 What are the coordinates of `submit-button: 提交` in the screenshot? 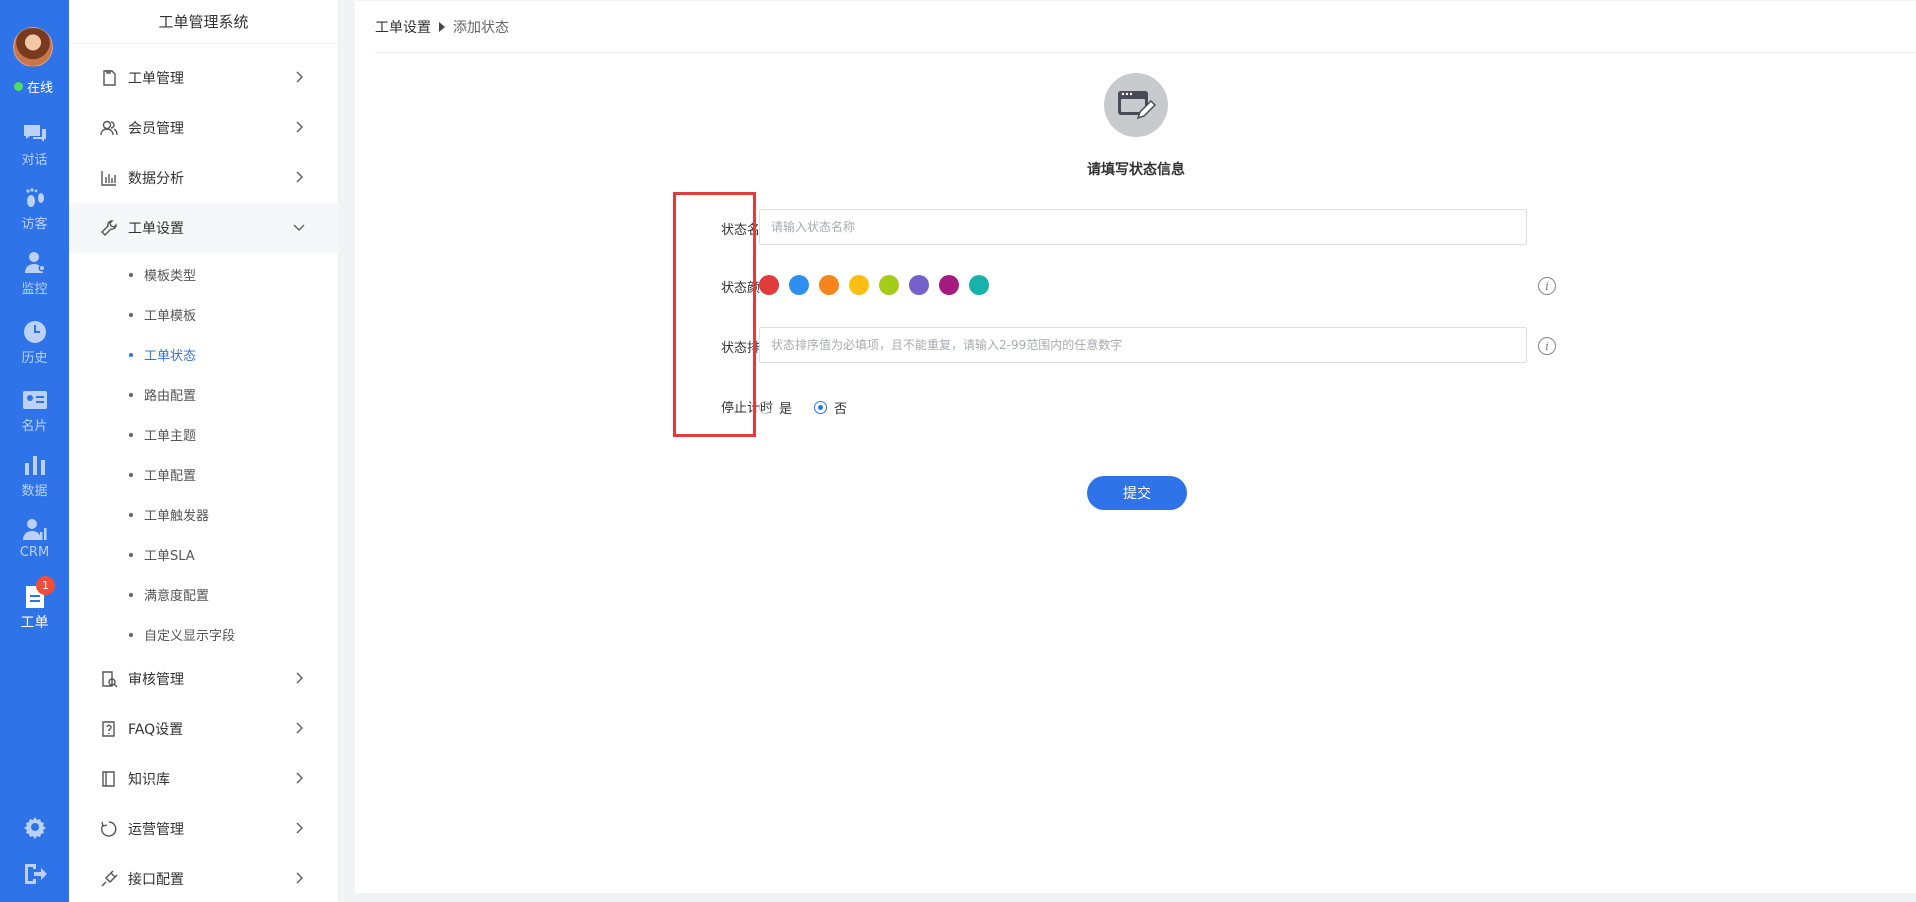 It's located at (1137, 493).